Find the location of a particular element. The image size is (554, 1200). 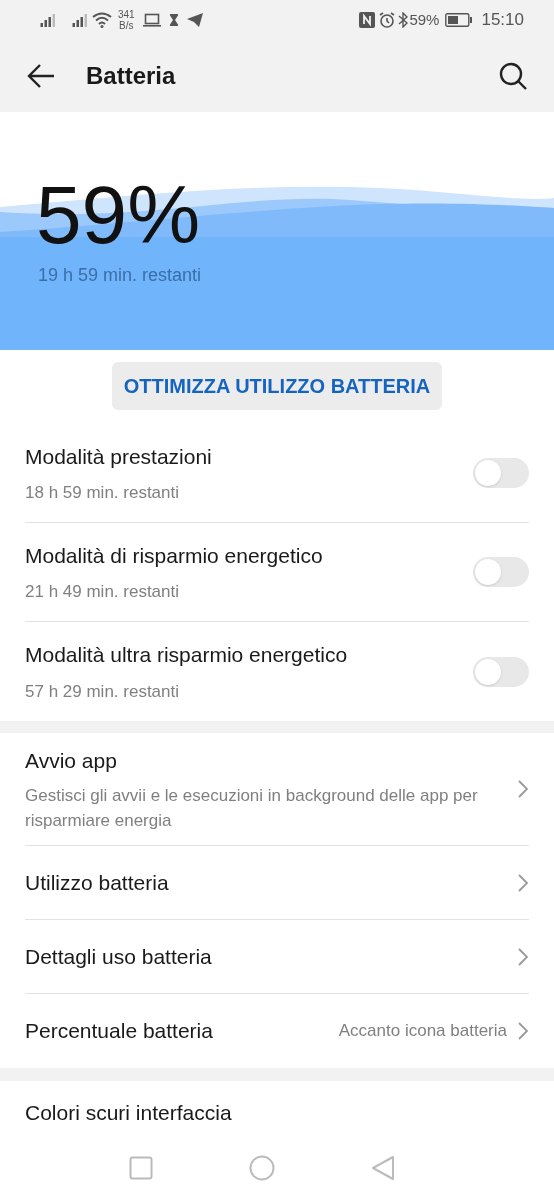

settings-row: Utilizzo batteria is located at coordinates (277, 883).